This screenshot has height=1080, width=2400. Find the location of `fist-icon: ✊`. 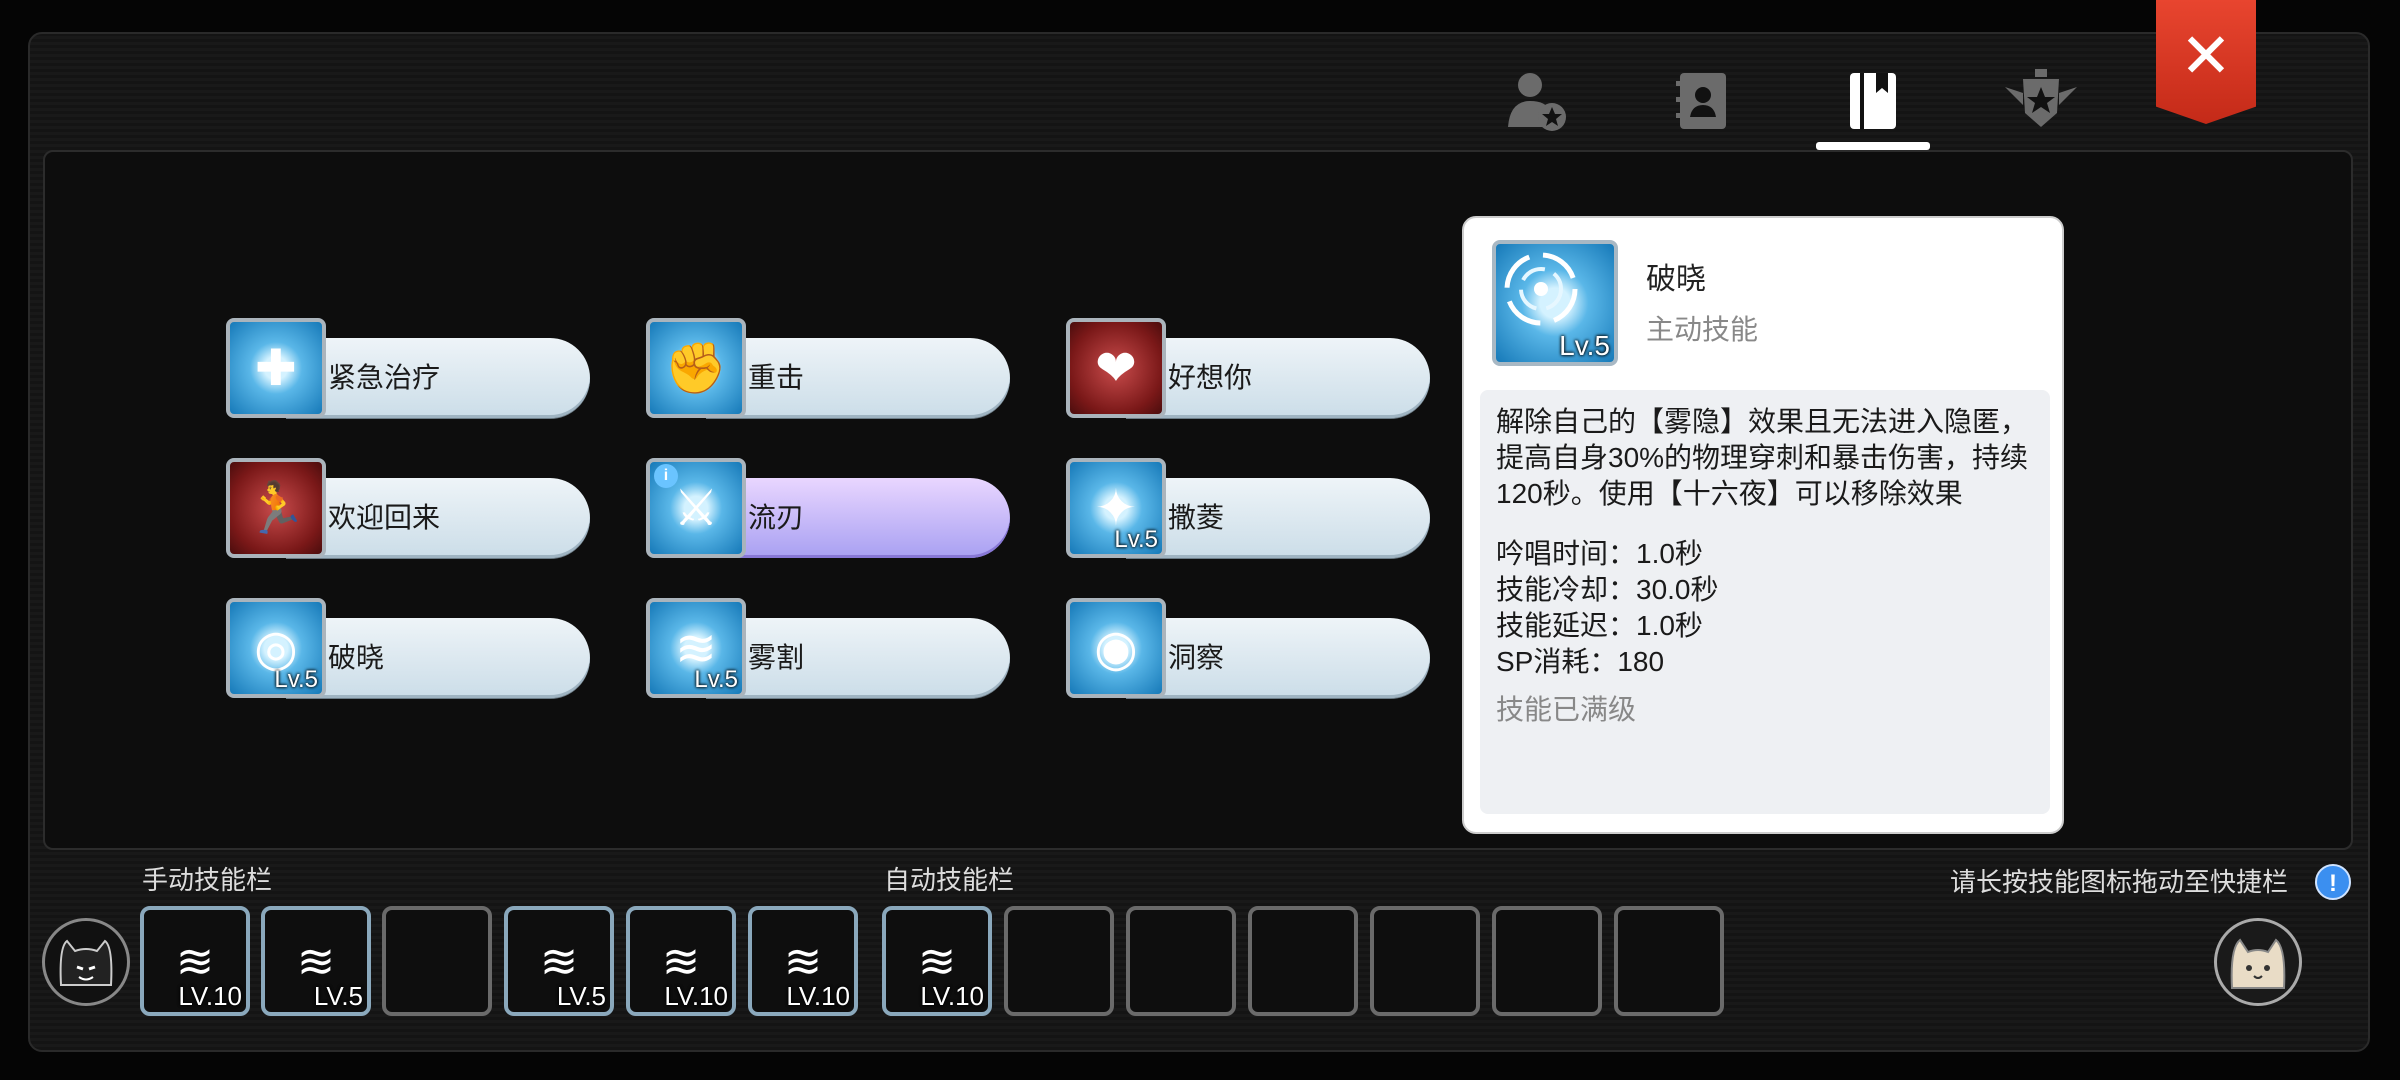

fist-icon: ✊ is located at coordinates (696, 367).